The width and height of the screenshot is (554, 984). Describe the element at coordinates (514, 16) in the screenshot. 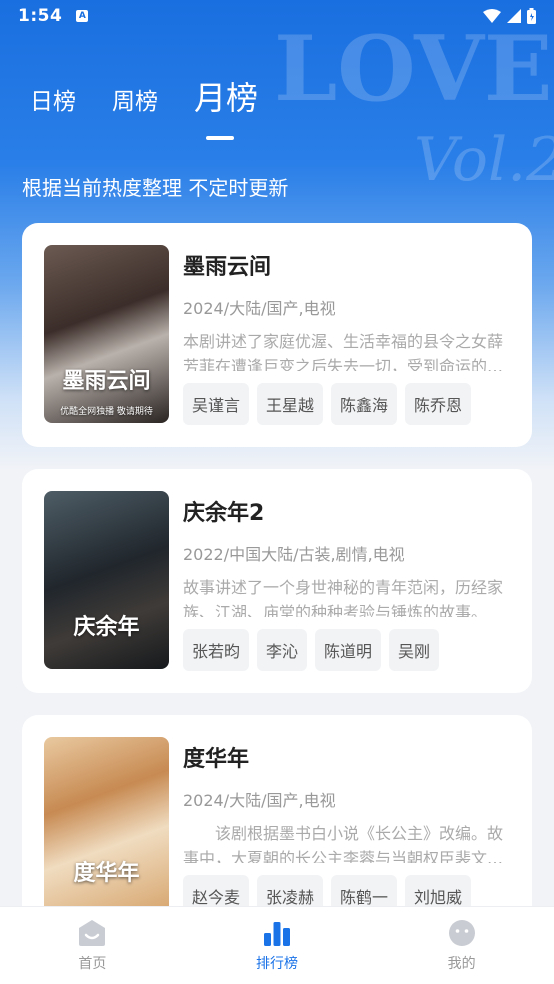

I see `signal-icon` at that location.